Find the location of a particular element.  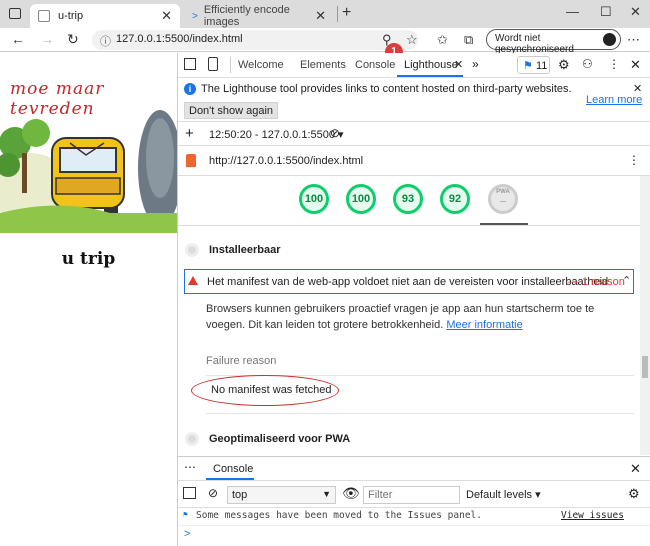

customize-devtools-icon: ⚇ is located at coordinates (587, 64).